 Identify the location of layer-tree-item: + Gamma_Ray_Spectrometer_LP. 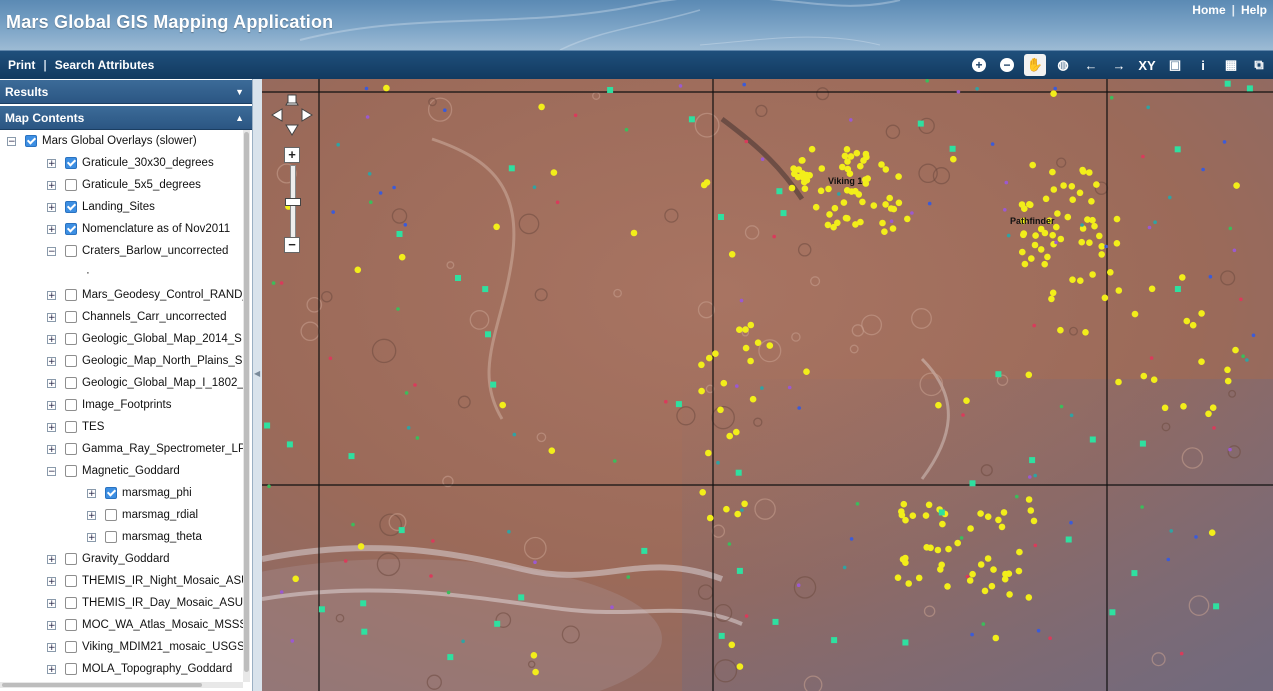
(145, 449).